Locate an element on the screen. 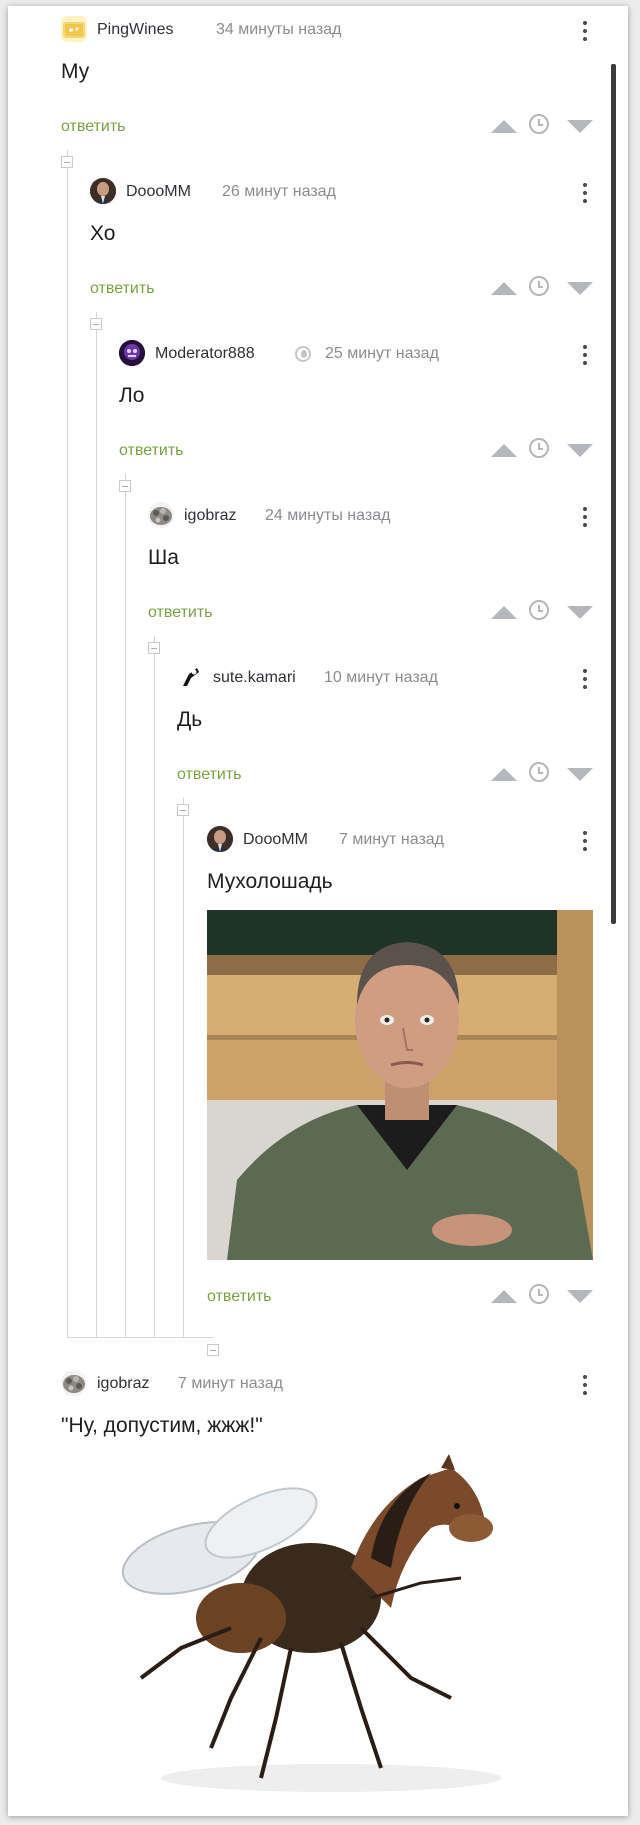 The height and width of the screenshot is (1825, 640). comment-text: "Ну, допустим, жжж!" is located at coordinates (162, 1425).